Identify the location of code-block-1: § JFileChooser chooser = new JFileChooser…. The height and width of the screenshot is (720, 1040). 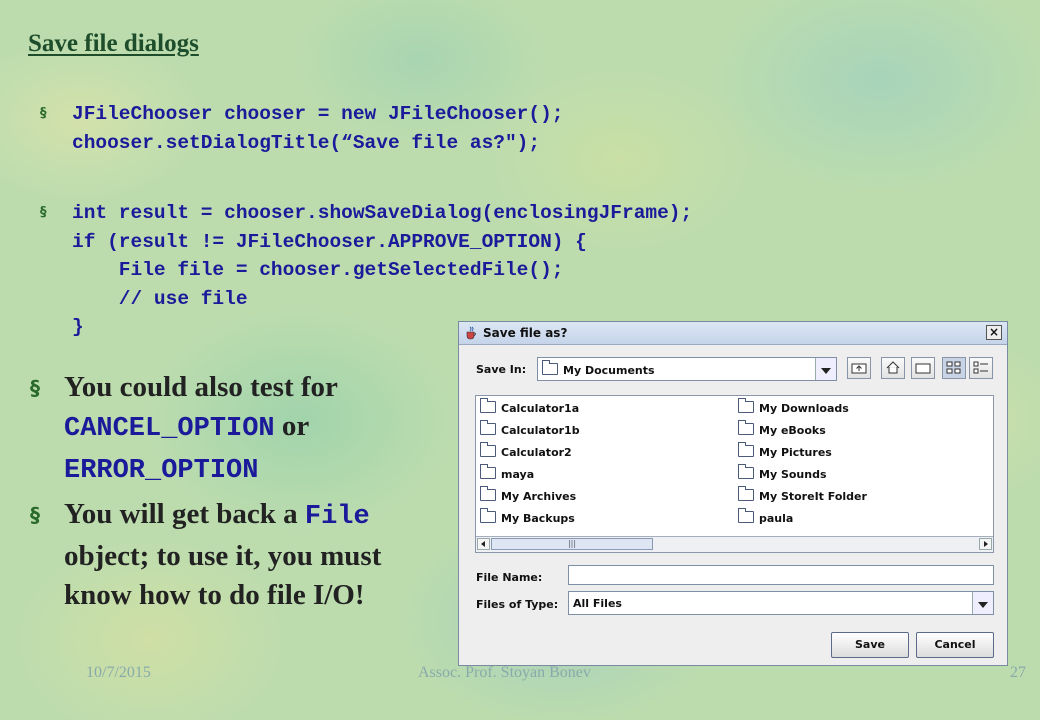
(301, 128).